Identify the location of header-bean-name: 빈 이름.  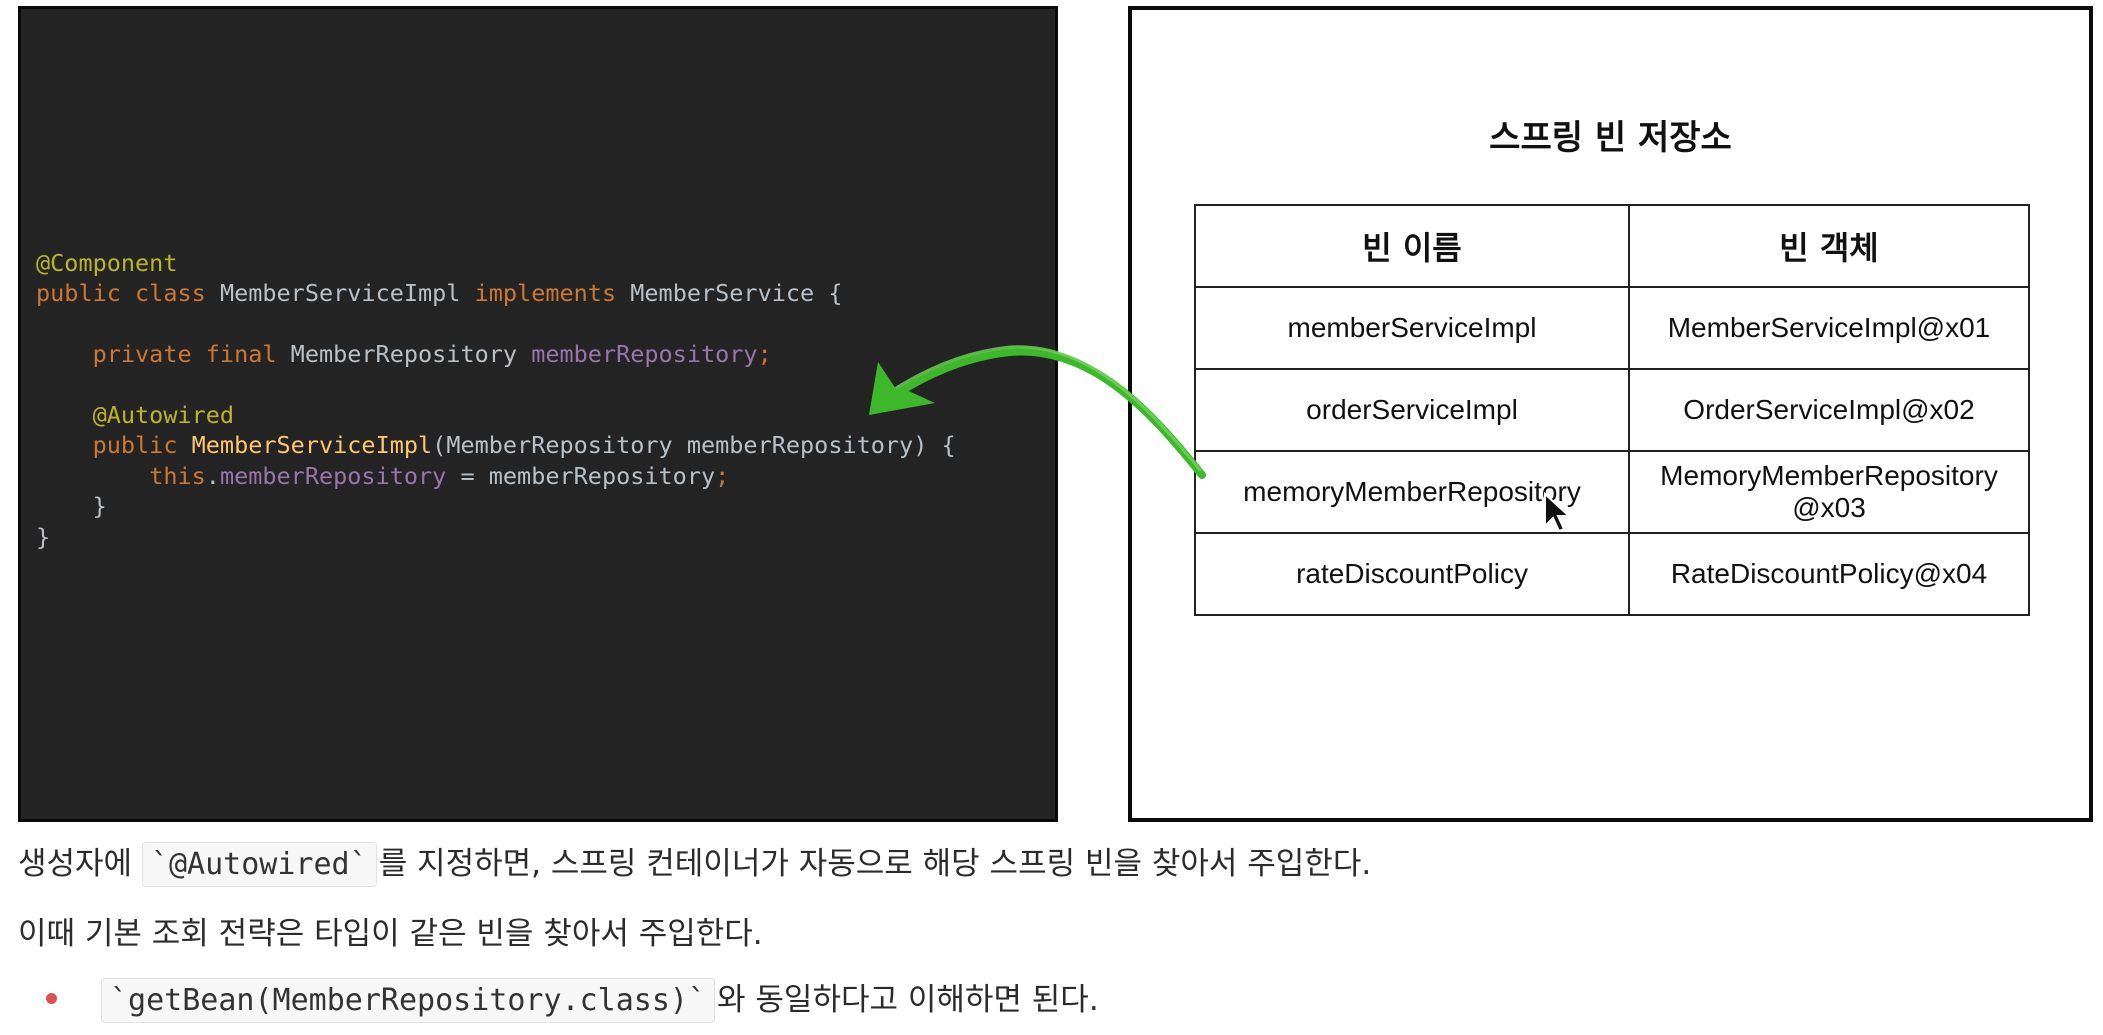
(1412, 246).